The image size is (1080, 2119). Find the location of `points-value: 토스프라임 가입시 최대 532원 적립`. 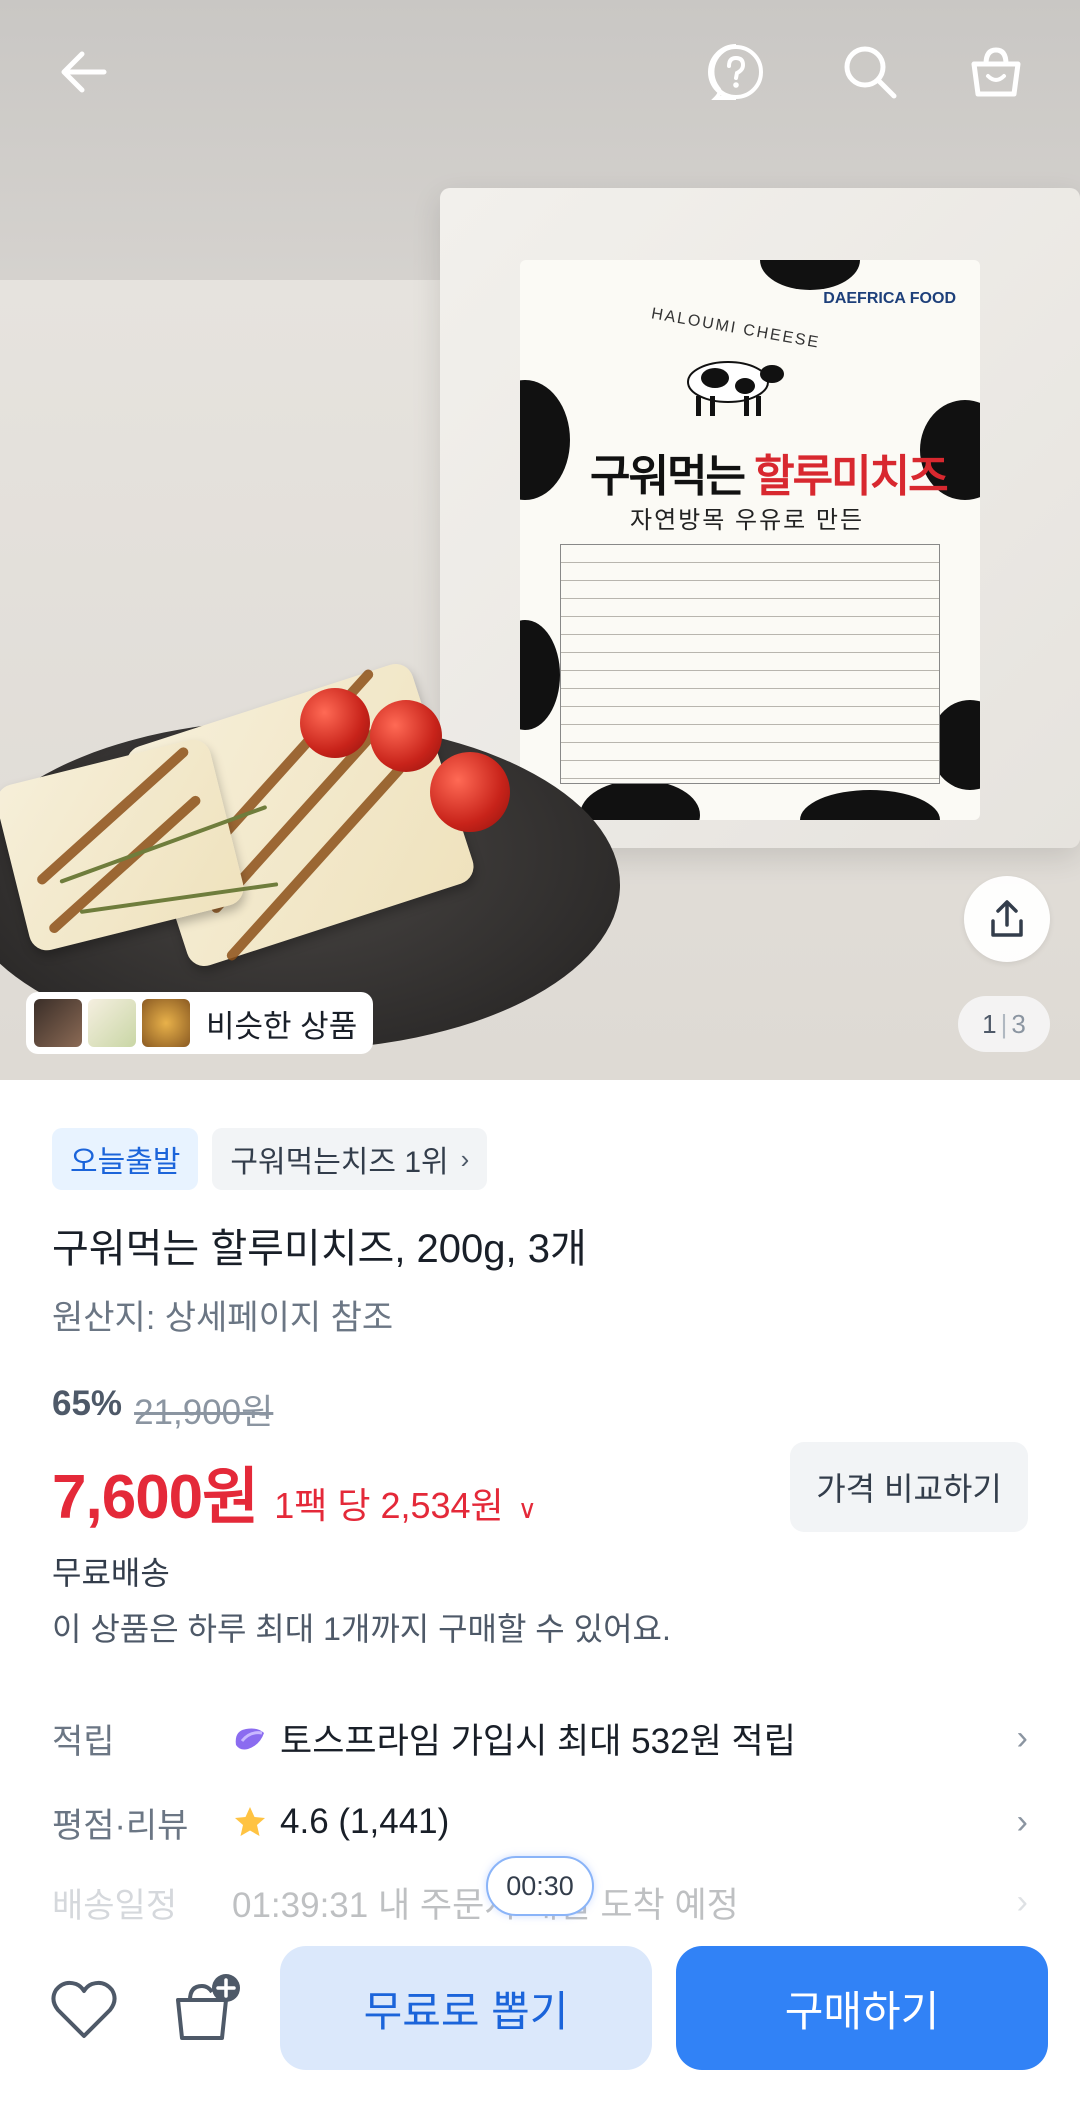

points-value: 토스프라임 가입시 최대 532원 적립 is located at coordinates (538, 1741).